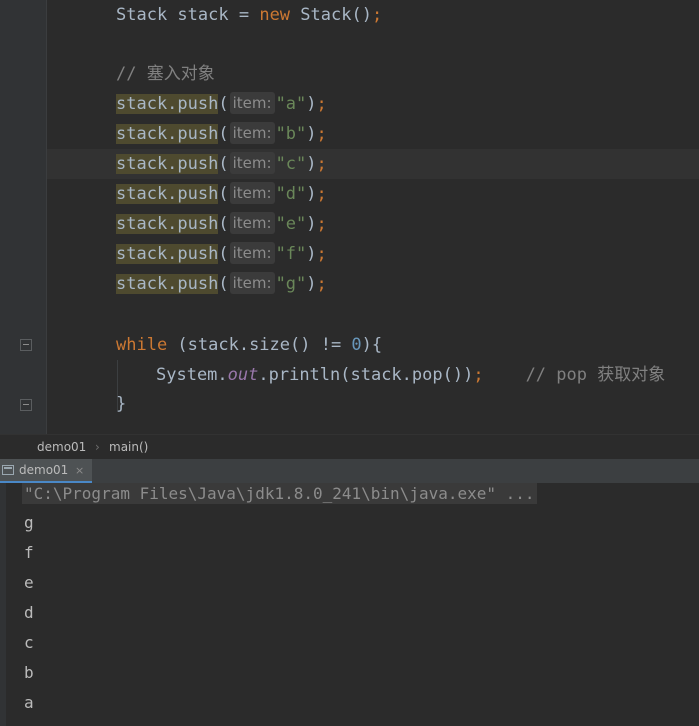 This screenshot has width=699, height=726. I want to click on code-line-close-brace: }, so click(121, 404).